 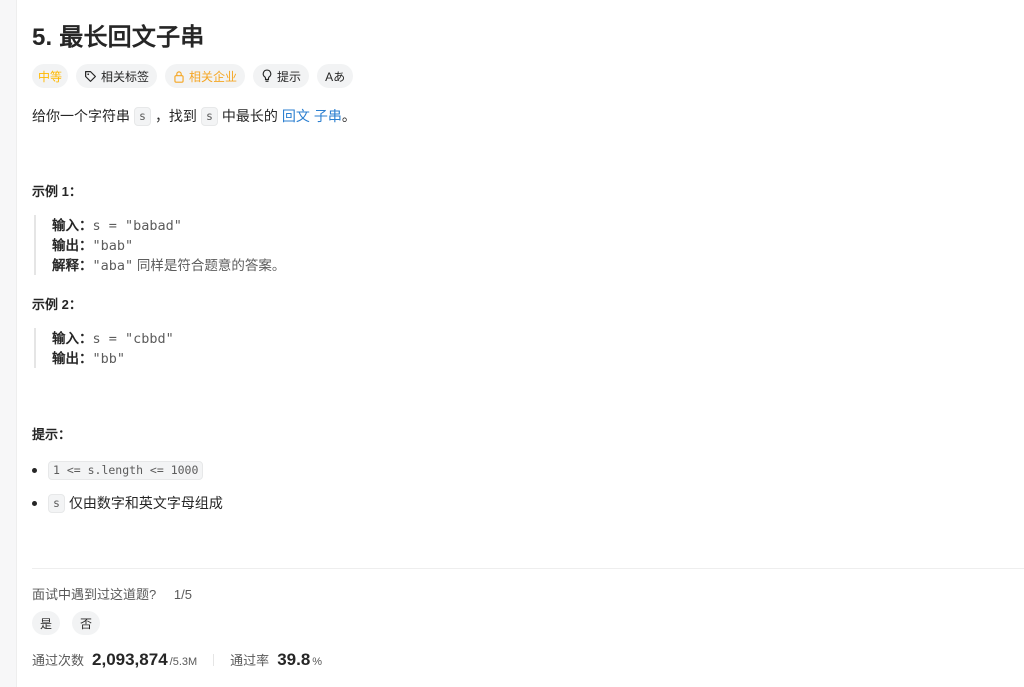 I want to click on substring-link: 子串, so click(x=328, y=116).